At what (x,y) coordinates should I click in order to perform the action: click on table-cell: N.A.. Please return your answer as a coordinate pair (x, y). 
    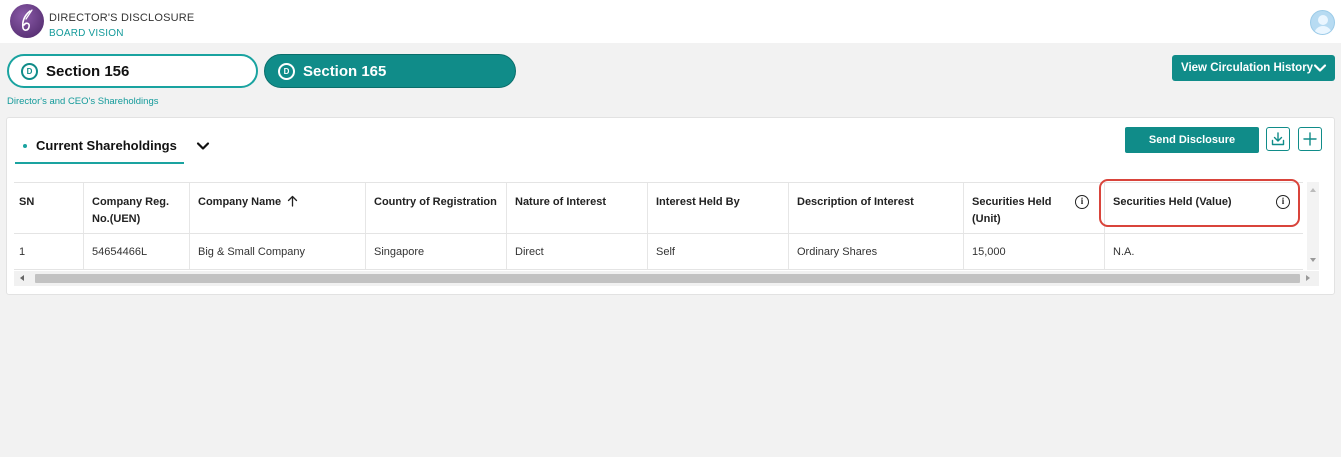
    Looking at the image, I should click on (1124, 252).